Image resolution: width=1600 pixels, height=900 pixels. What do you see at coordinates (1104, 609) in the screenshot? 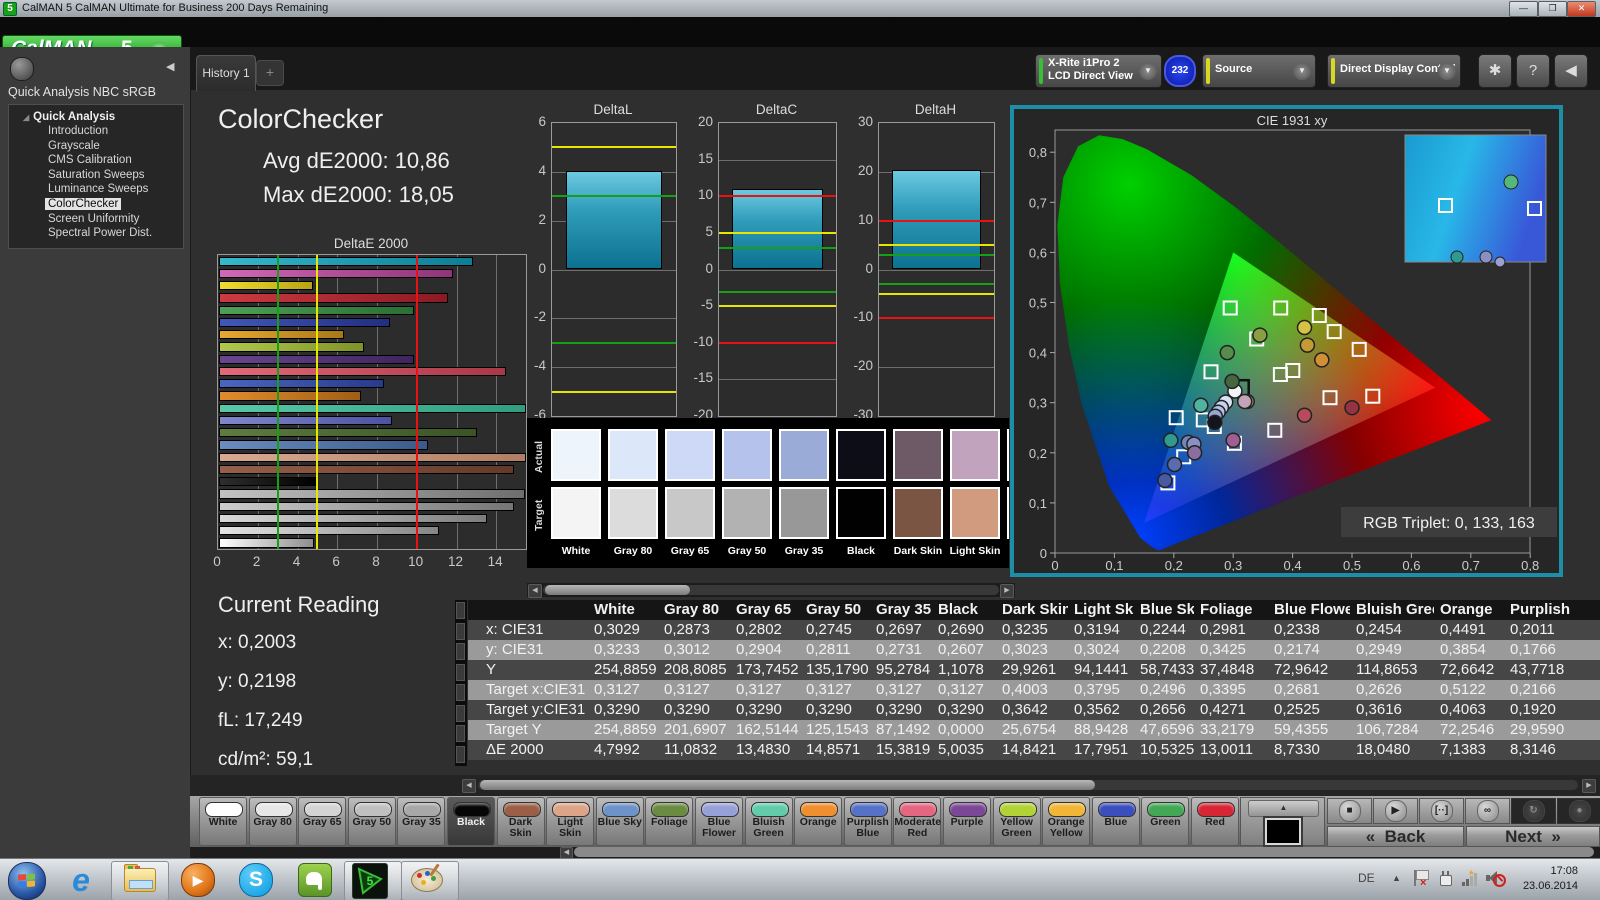
I see `column-header: Light Skin` at bounding box center [1104, 609].